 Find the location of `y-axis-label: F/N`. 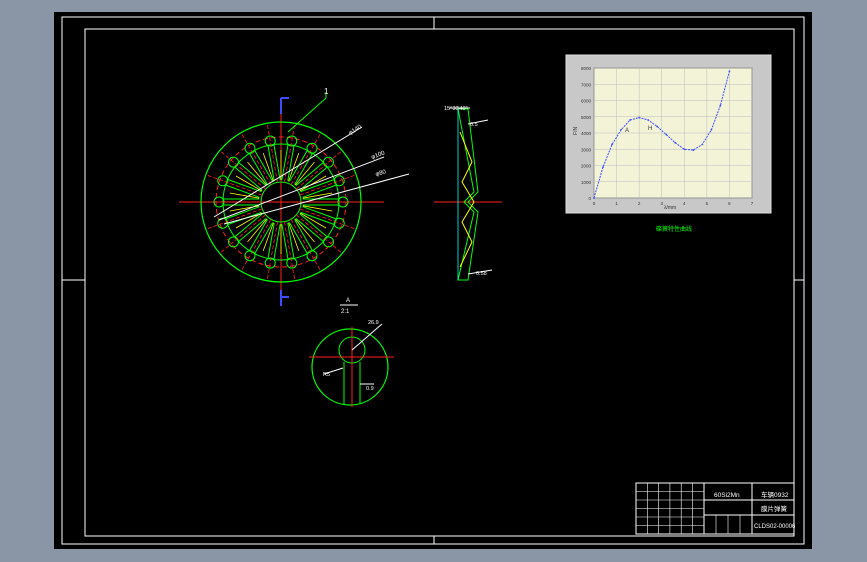

y-axis-label: F/N is located at coordinates (576, 131).